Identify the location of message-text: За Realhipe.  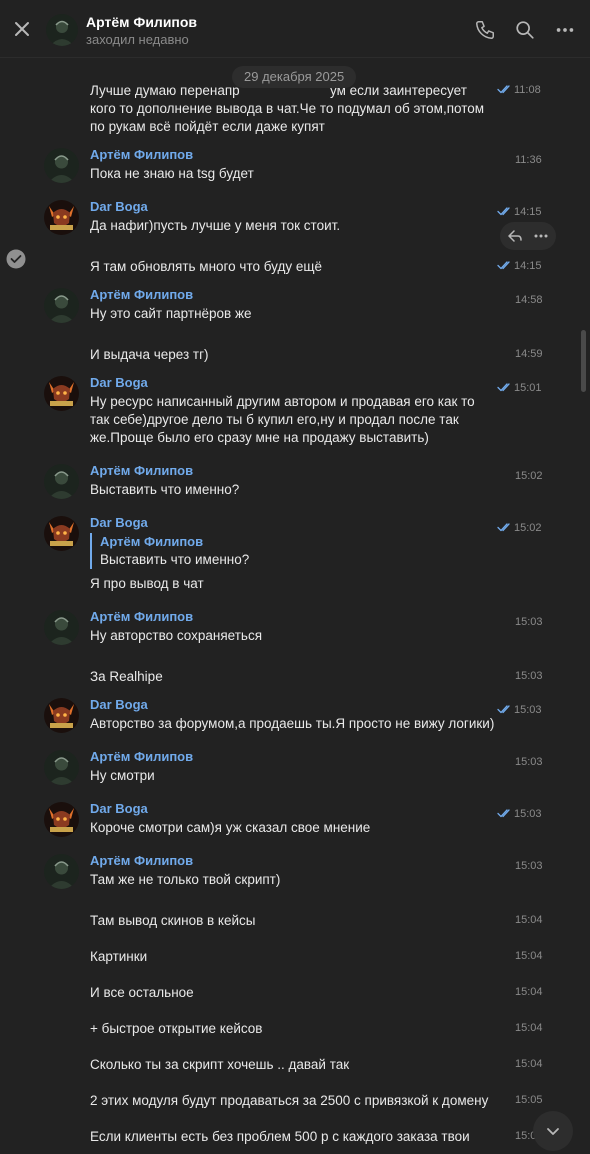
(126, 676).